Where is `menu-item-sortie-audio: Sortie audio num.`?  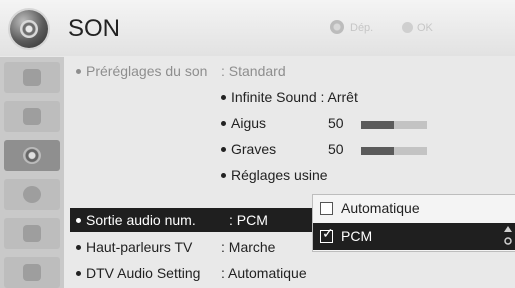
menu-item-sortie-audio: Sortie audio num. is located at coordinates (136, 220).